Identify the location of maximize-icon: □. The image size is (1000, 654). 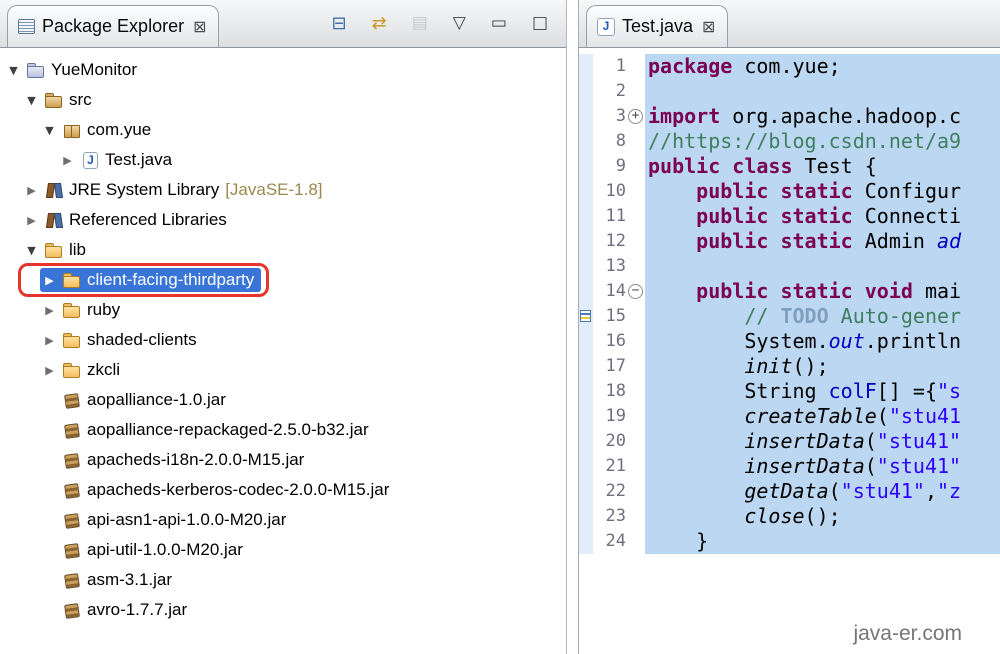
(540, 23).